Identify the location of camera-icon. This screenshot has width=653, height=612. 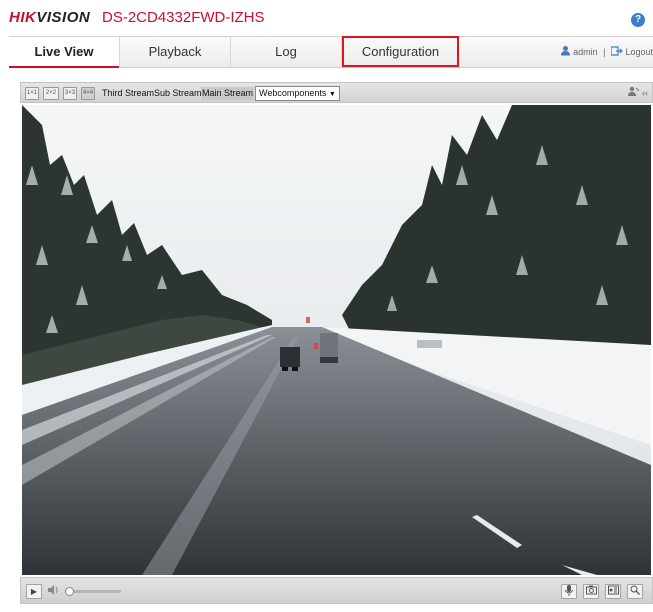
(591, 591).